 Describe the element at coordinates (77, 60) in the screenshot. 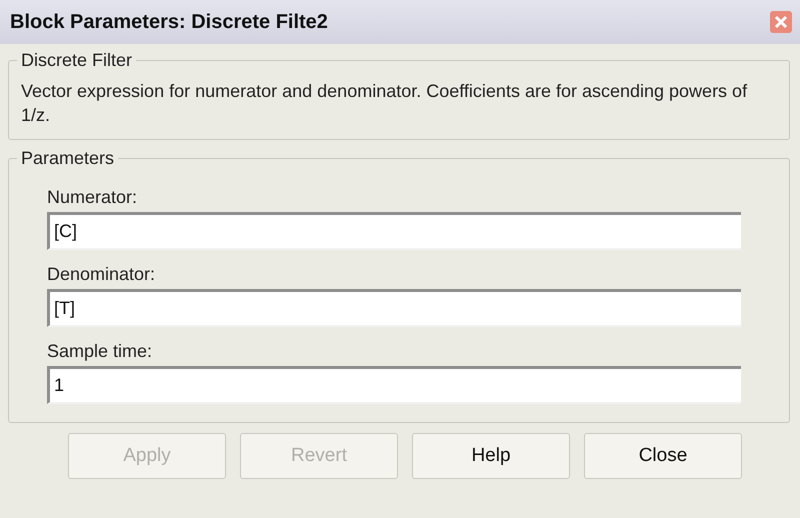

I see `group-title: Discrete Filter` at that location.